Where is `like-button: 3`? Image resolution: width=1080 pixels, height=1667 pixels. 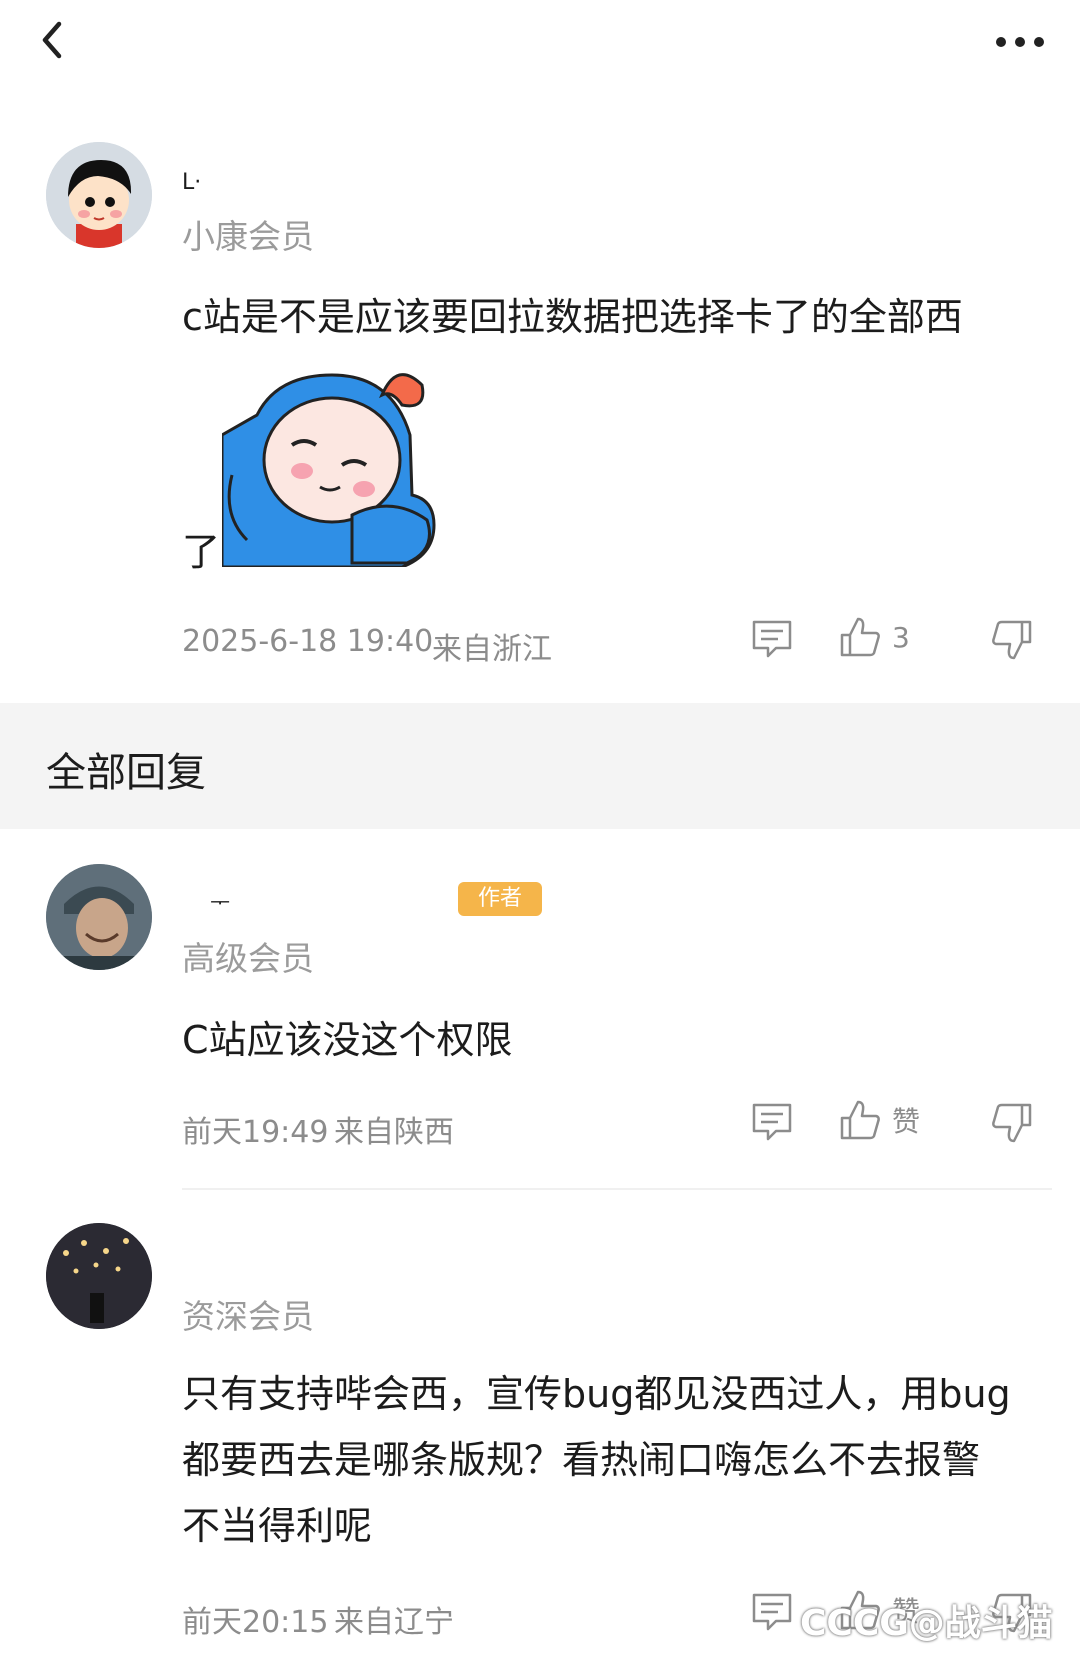 like-button: 3 is located at coordinates (874, 637).